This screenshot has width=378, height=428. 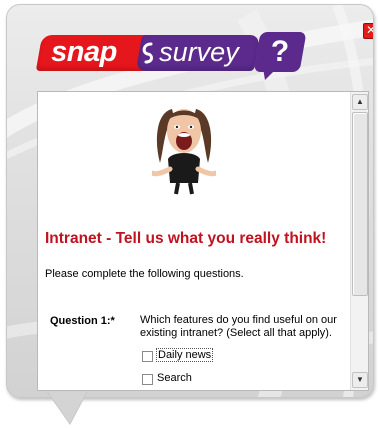 I want to click on logo-q-text: ?, so click(x=280, y=51).